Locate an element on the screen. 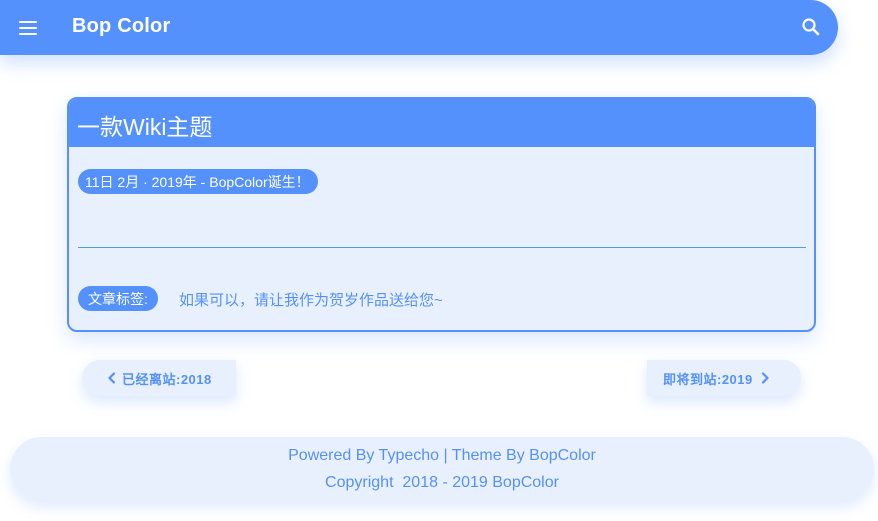  tags-label-badge: 文章标签: is located at coordinates (118, 298).